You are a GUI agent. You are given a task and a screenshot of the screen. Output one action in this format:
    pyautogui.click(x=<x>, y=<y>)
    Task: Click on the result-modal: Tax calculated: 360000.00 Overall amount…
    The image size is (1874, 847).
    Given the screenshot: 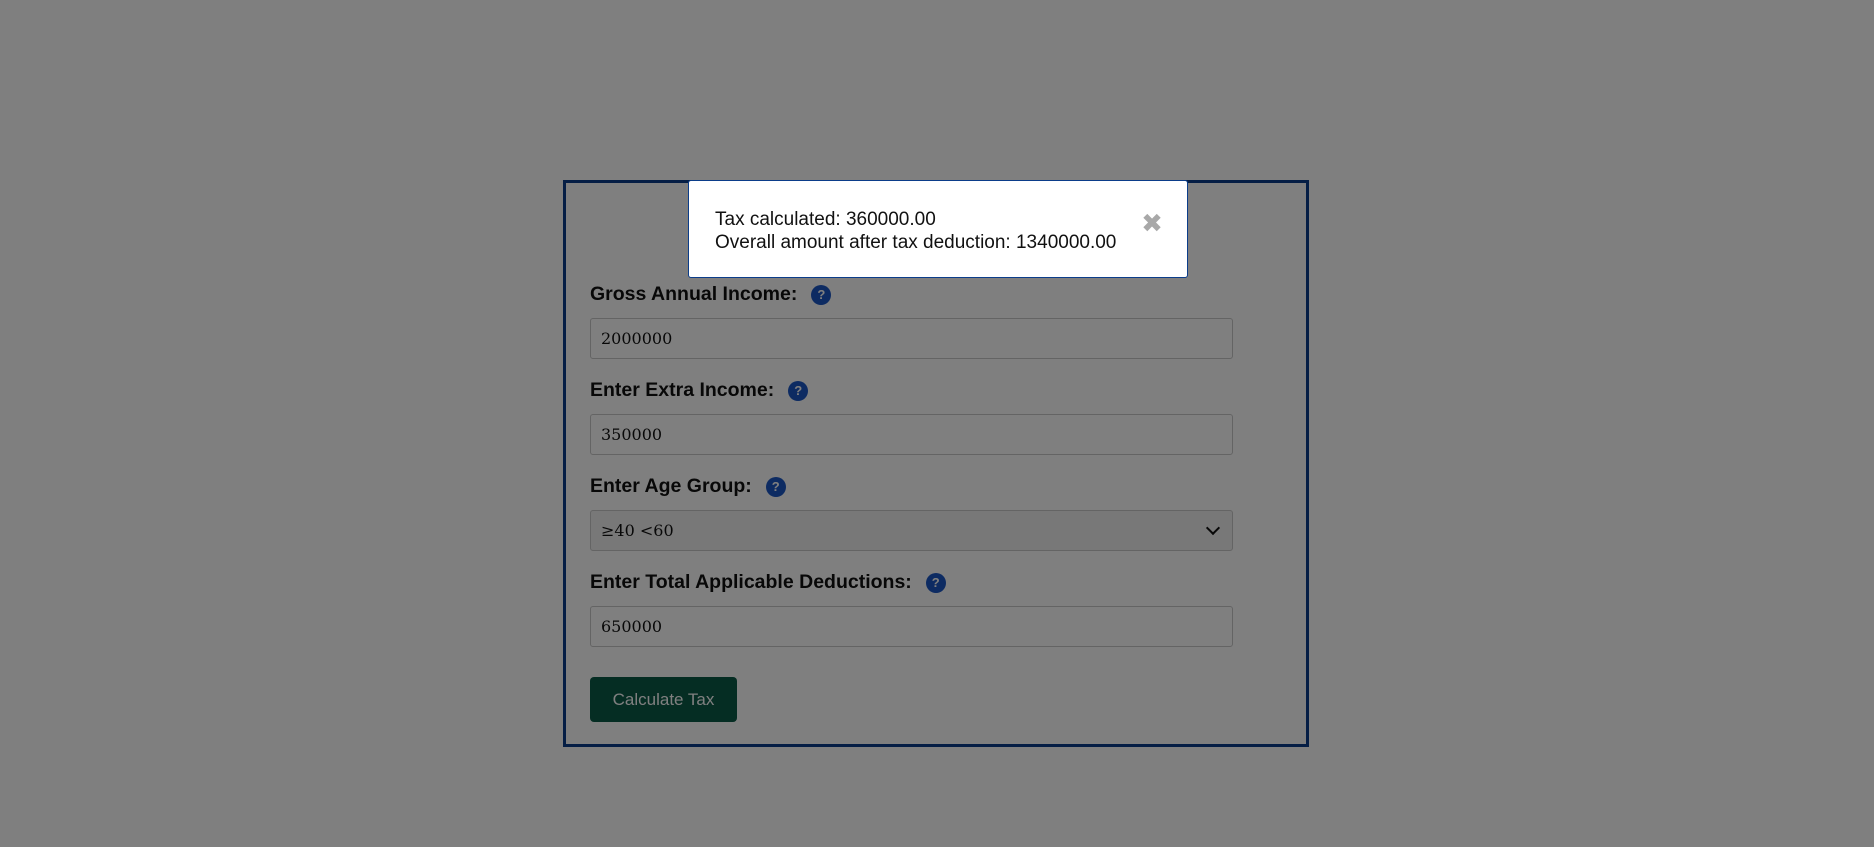 What is the action you would take?
    pyautogui.click(x=938, y=229)
    